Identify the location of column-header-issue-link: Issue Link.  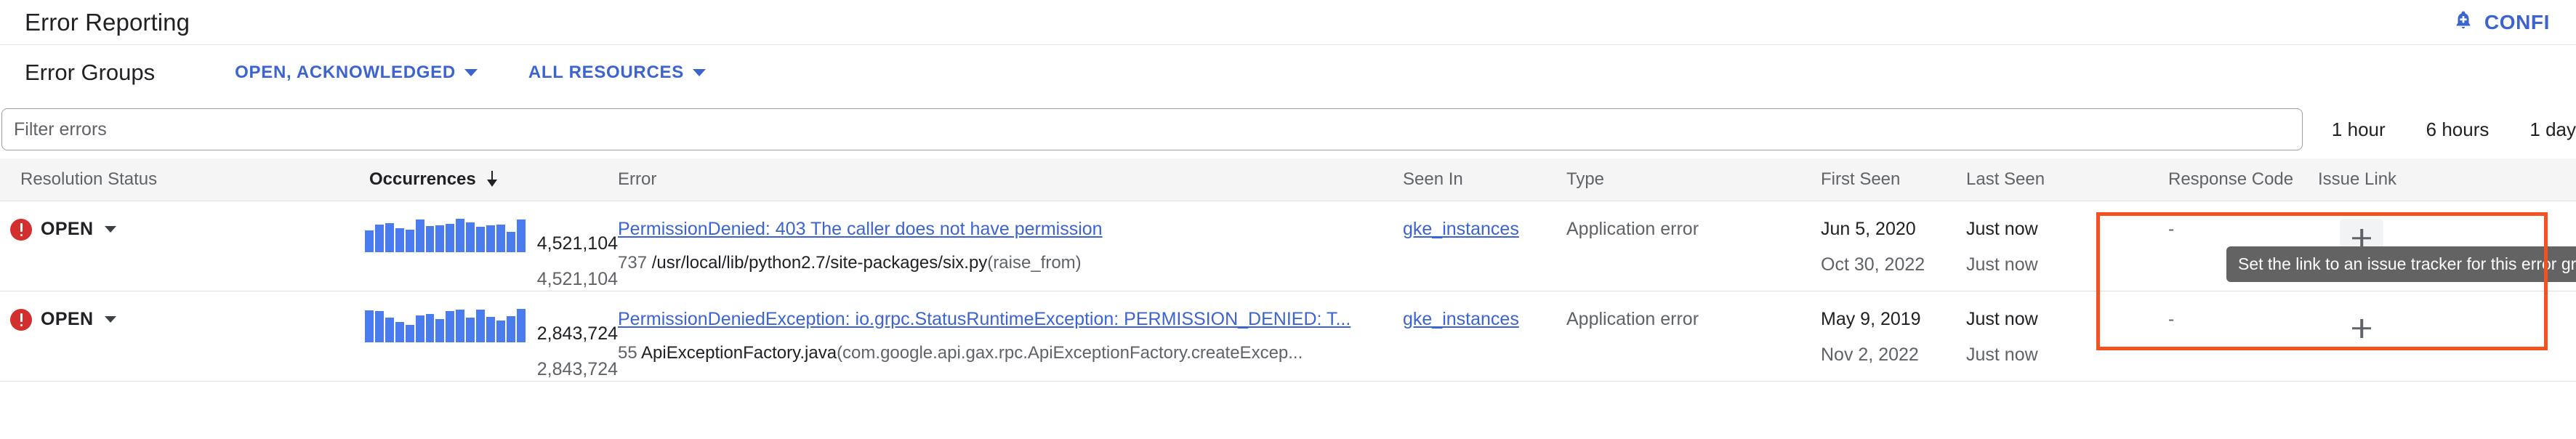
(2437, 179).